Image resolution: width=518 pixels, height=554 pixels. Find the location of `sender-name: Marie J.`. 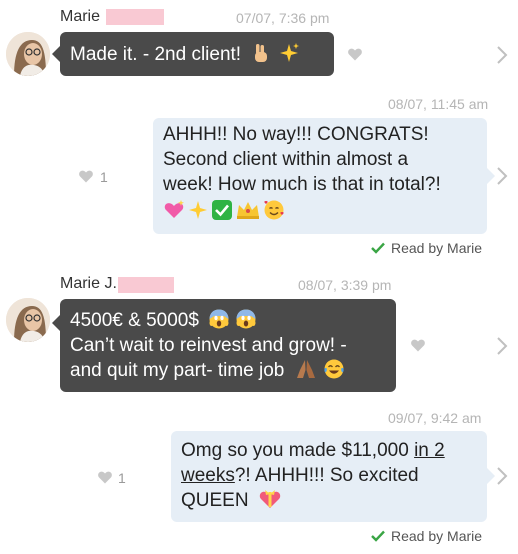

sender-name: Marie J. is located at coordinates (88, 283).